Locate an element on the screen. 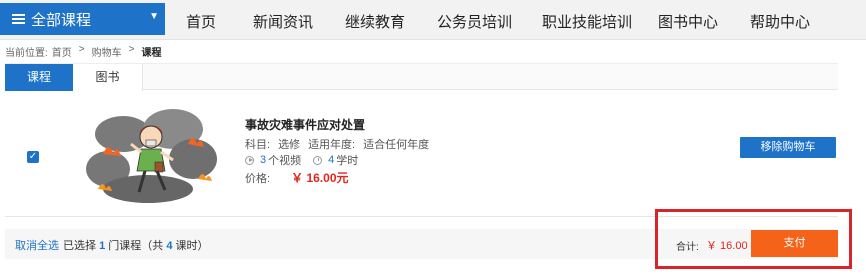 The width and height of the screenshot is (866, 278). selected-count: 1 is located at coordinates (102, 246).